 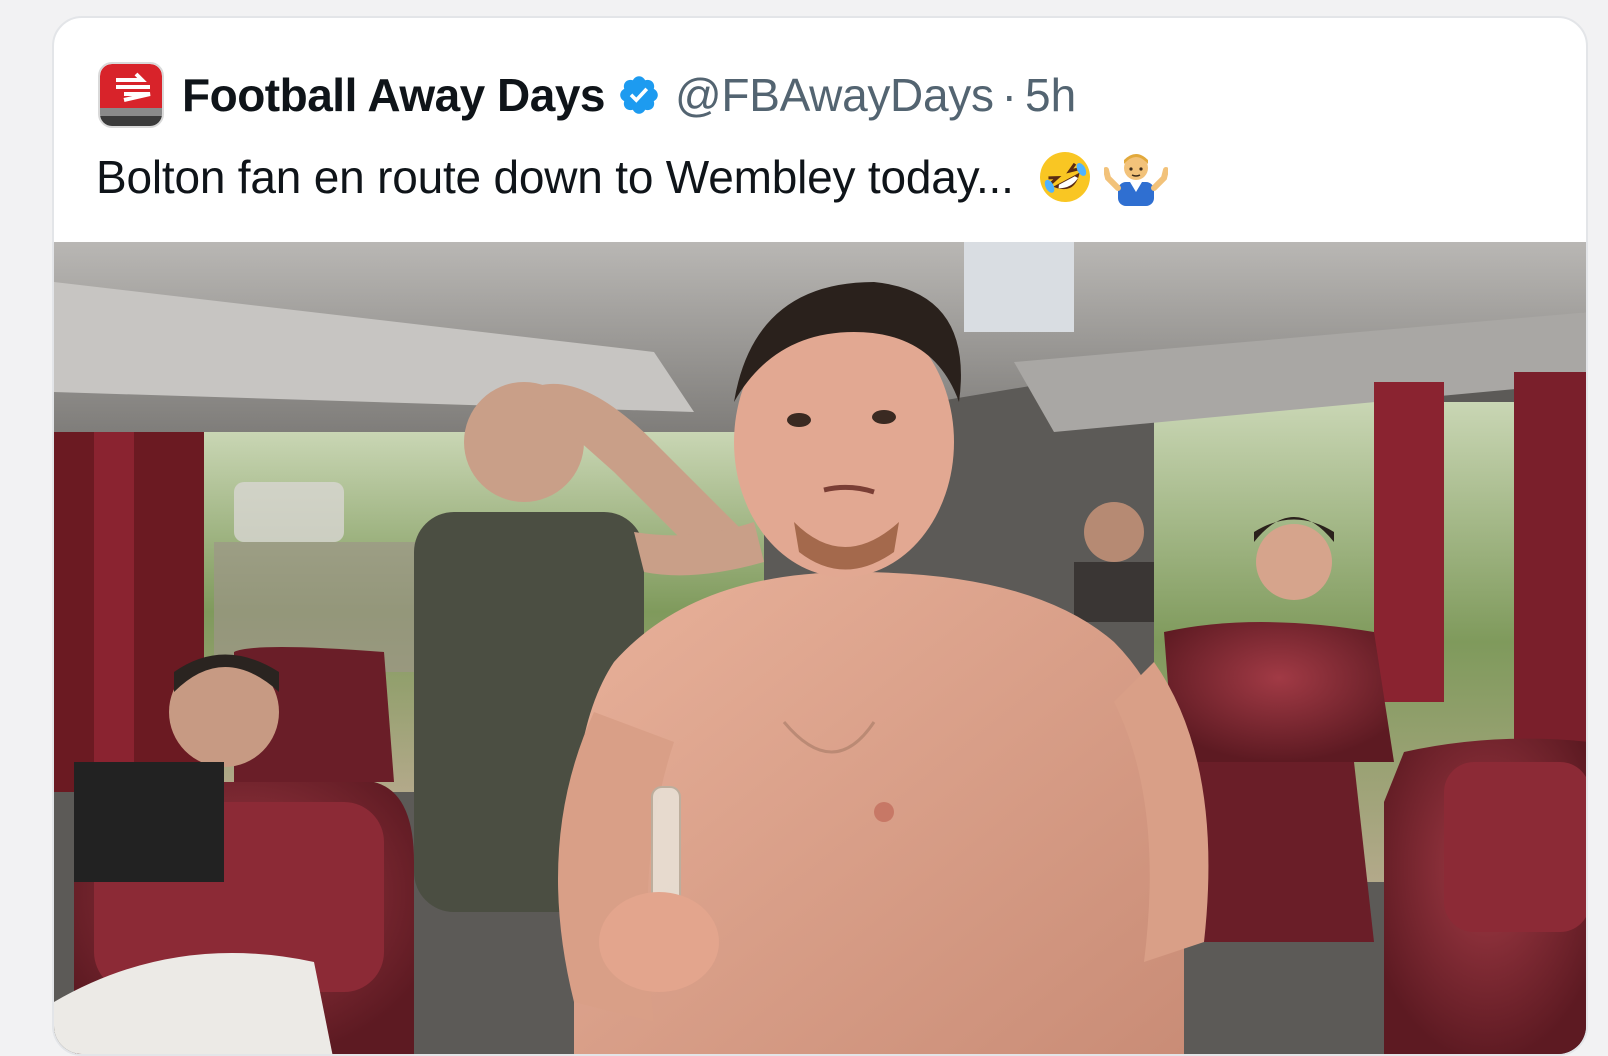 I want to click on man-shrugging-emoji, so click(x=1135, y=180).